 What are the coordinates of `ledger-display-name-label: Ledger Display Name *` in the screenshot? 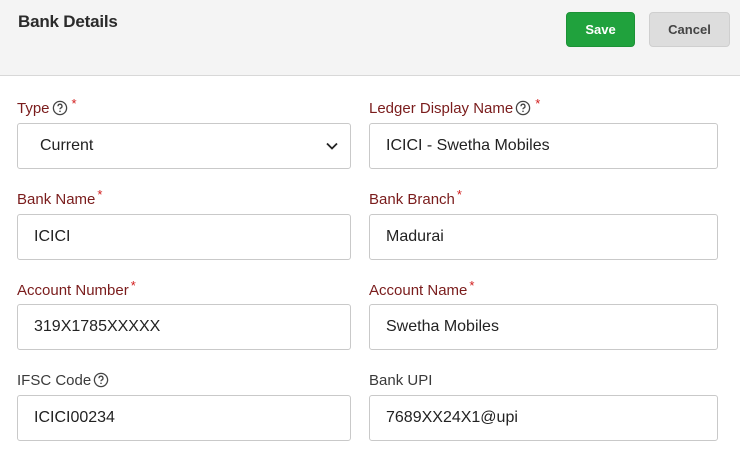 It's located at (455, 106).